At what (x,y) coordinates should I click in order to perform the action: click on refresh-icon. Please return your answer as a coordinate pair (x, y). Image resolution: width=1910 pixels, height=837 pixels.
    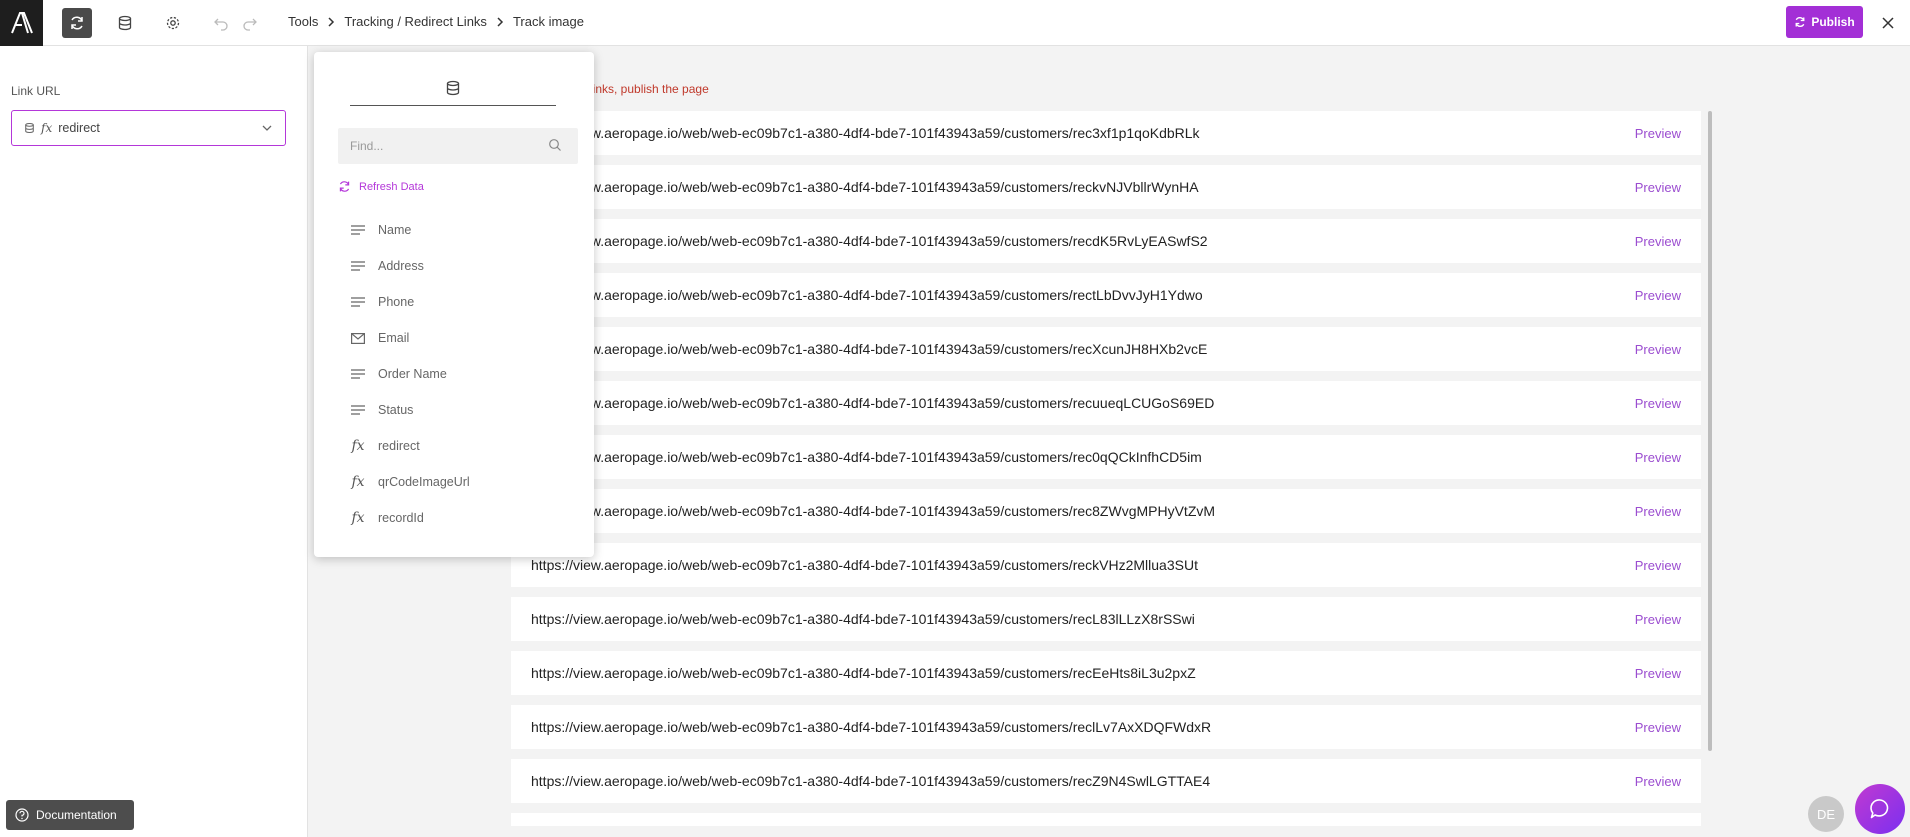
    Looking at the image, I should click on (344, 186).